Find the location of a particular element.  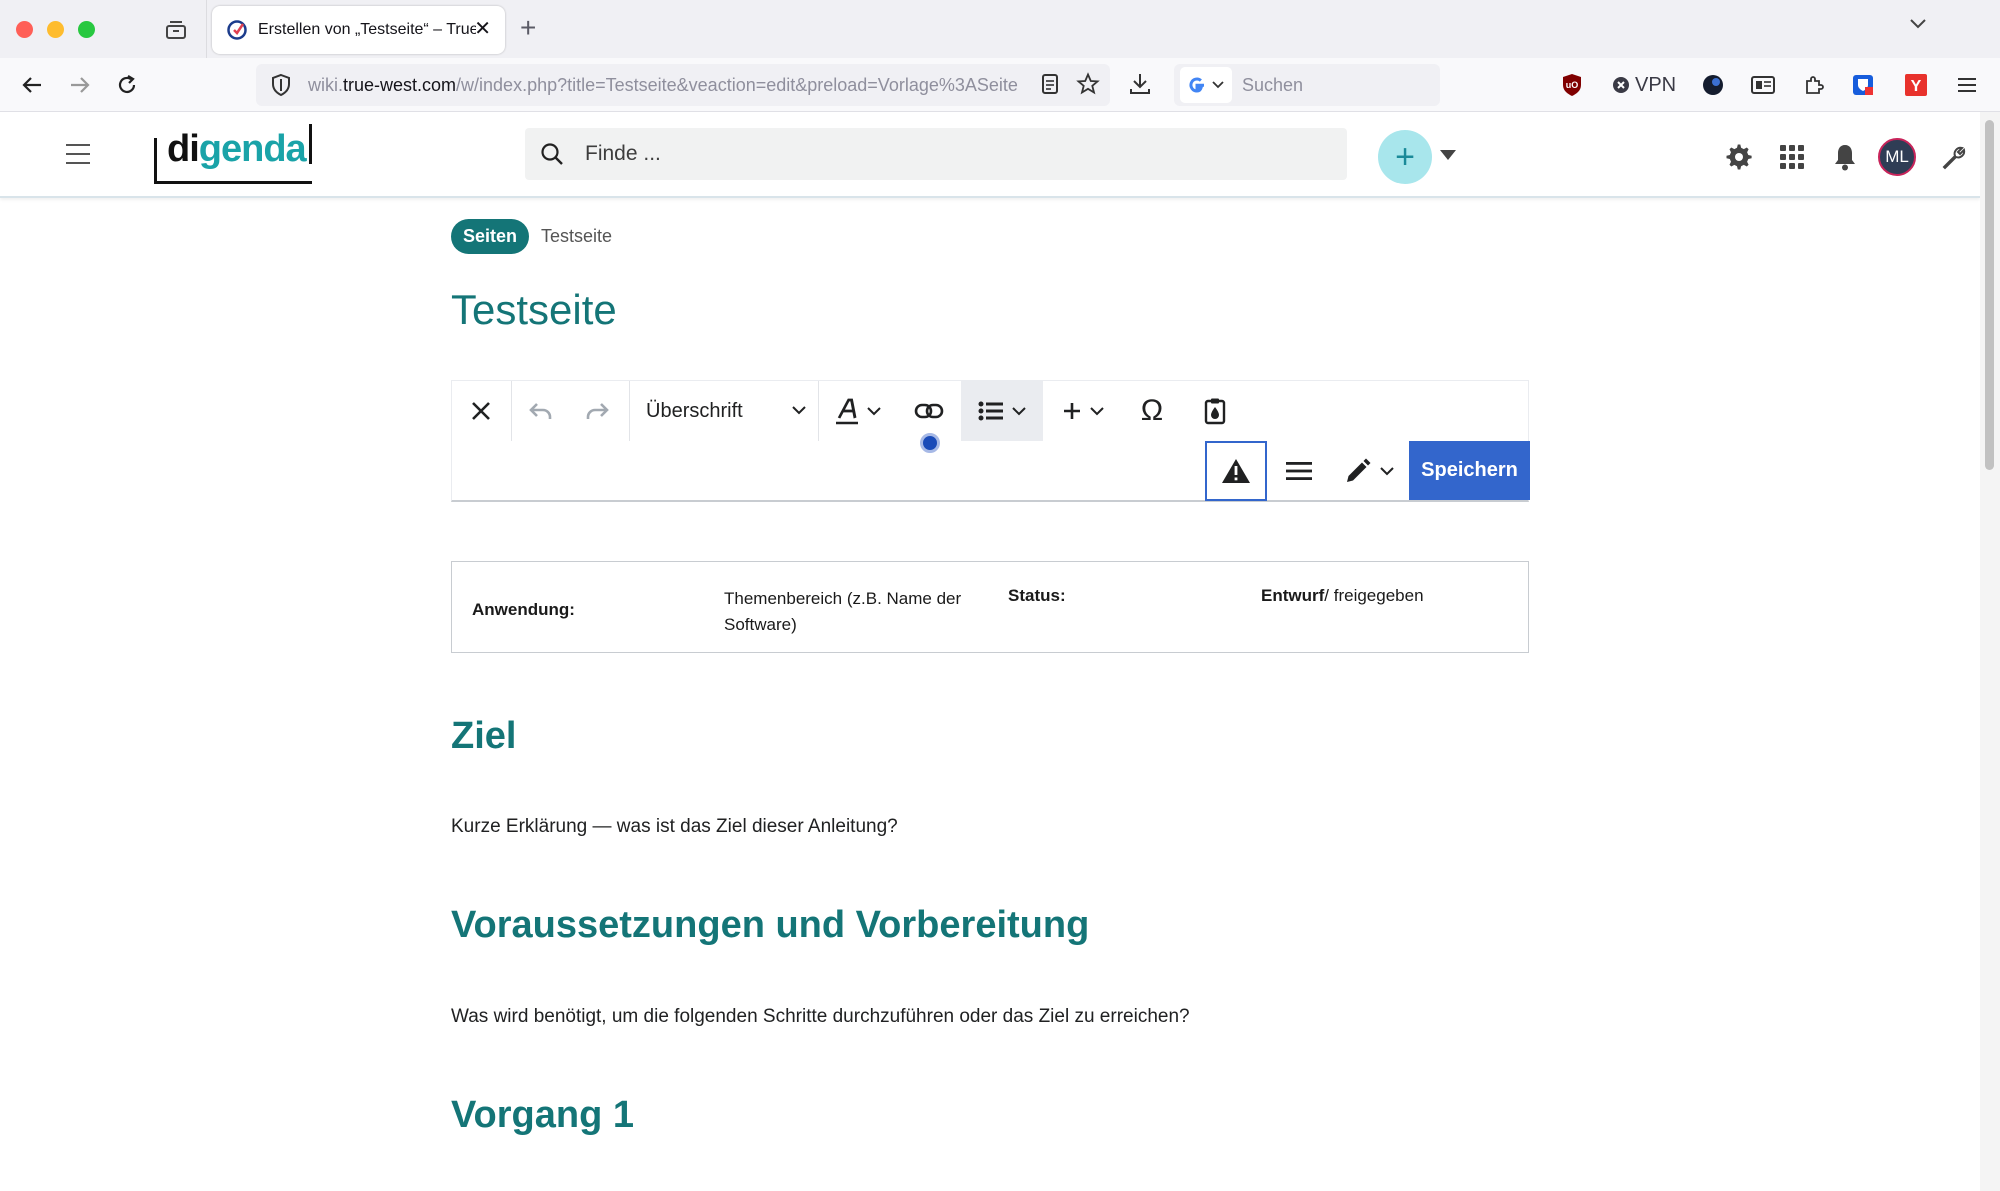

vpn-label: VPN is located at coordinates (1656, 84).